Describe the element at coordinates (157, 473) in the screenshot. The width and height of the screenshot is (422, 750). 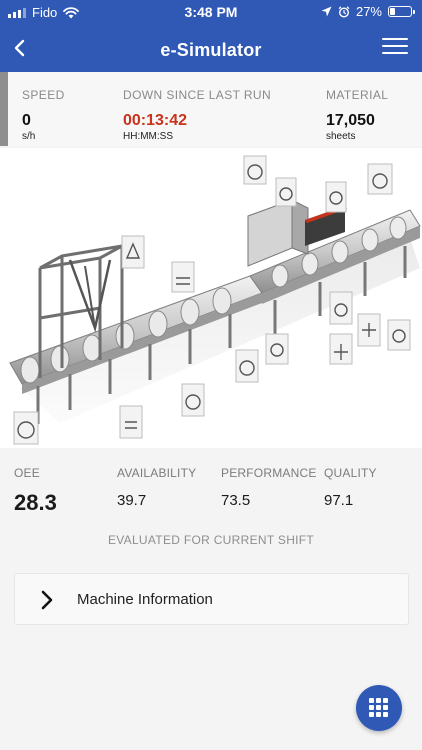
I see `availability-label: AVAILABILITY` at that location.